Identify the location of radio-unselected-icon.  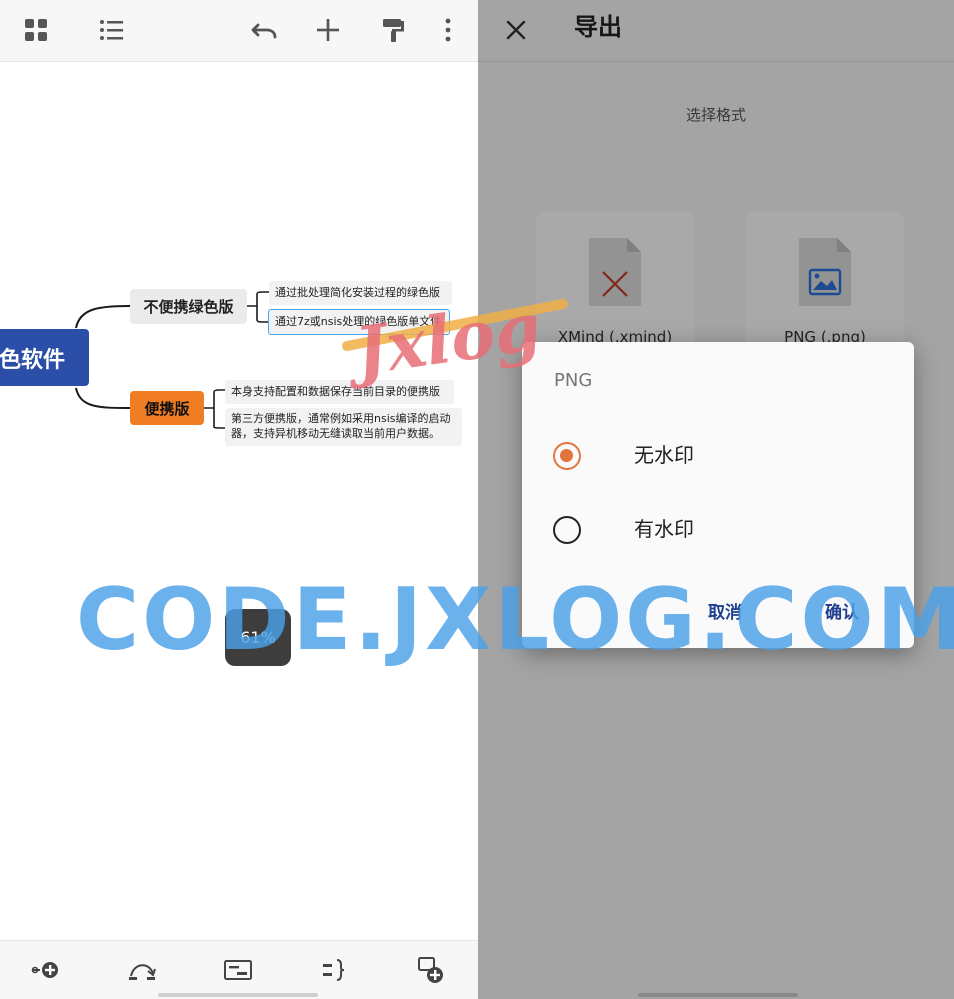
(567, 530).